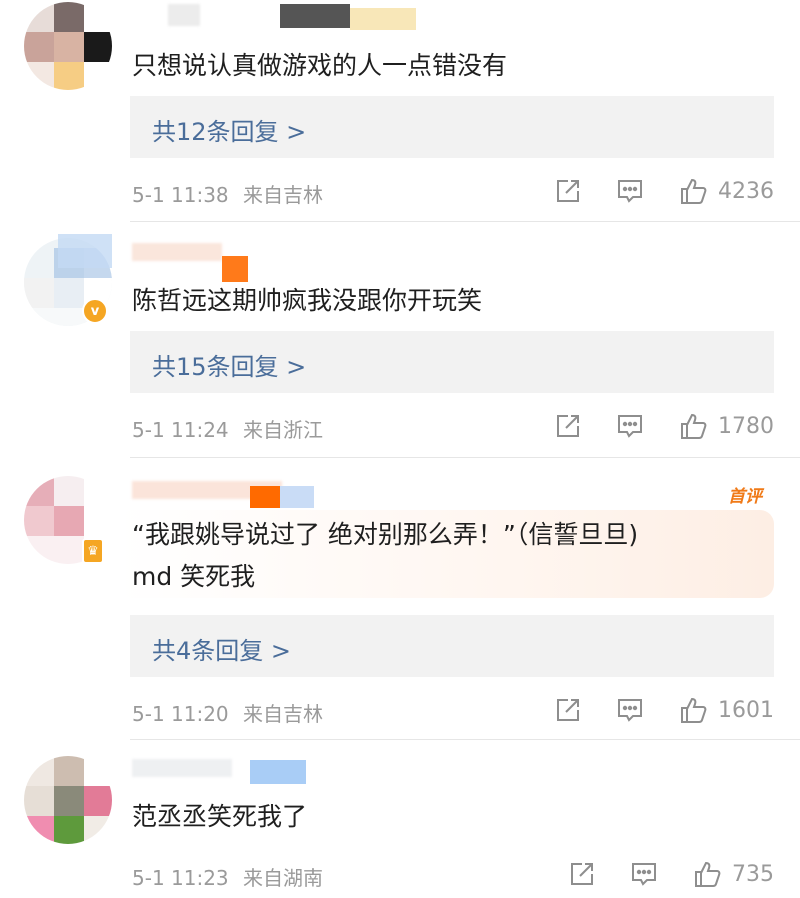 The image size is (800, 898). What do you see at coordinates (746, 191) in the screenshot?
I see `like-count: 4236` at bounding box center [746, 191].